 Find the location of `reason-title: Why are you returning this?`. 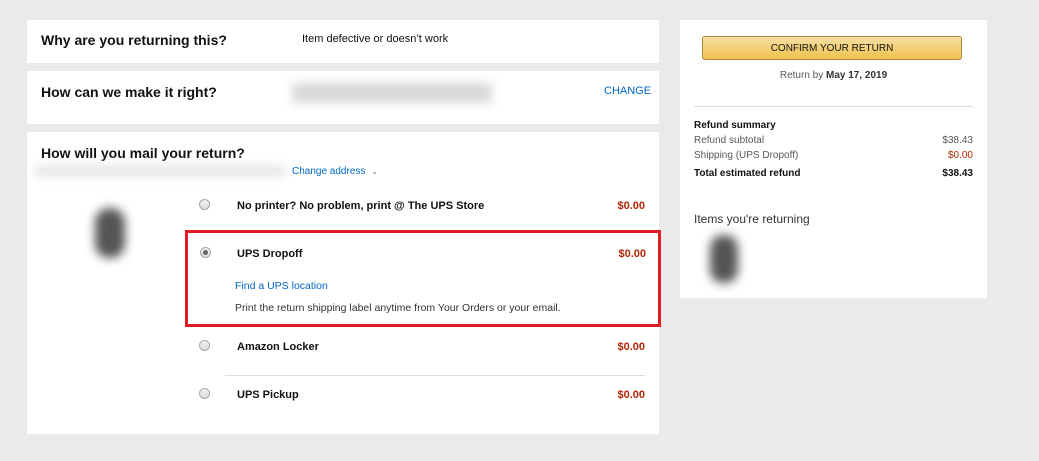

reason-title: Why are you returning this? is located at coordinates (134, 40).